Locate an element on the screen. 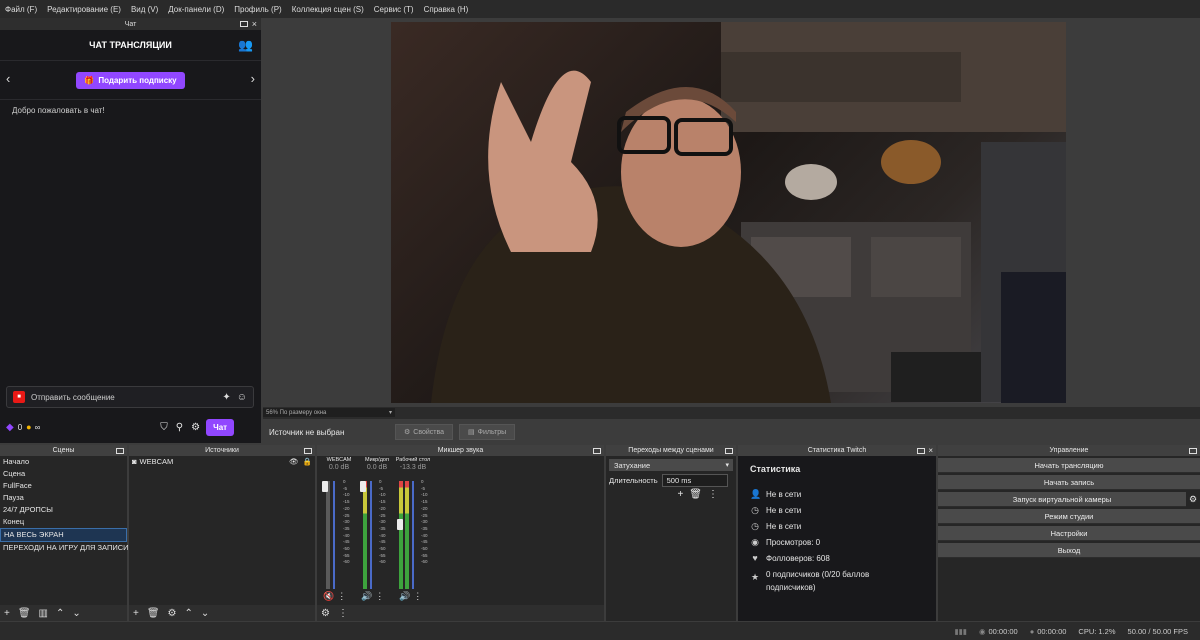 The height and width of the screenshot is (640, 1200). gift-row: ‹ 🎁 Подарить подписку › is located at coordinates (130, 80).